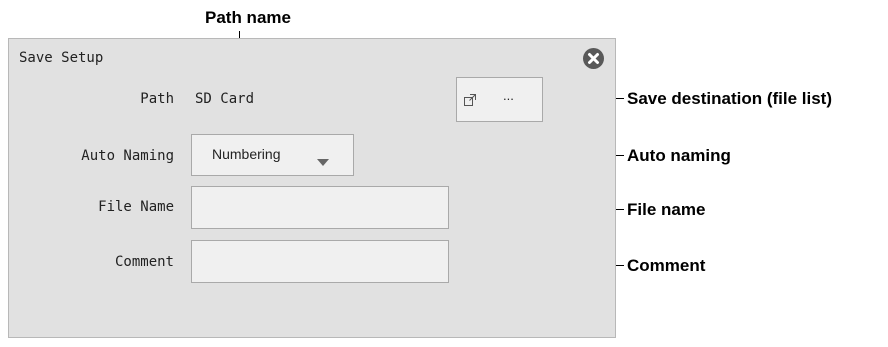 Image resolution: width=888 pixels, height=347 pixels. Describe the element at coordinates (679, 155) in the screenshot. I see `annotation-auto-naming: Auto naming` at that location.